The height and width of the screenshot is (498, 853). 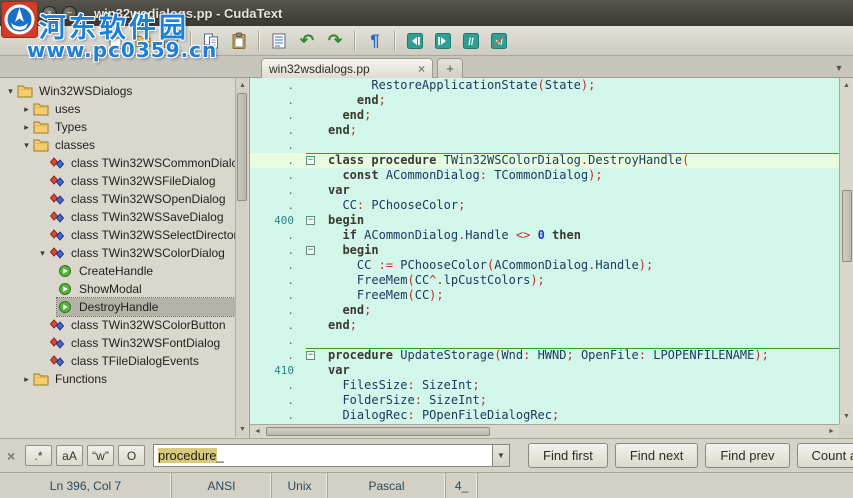 I want to click on code-token: HWND, so click(x=552, y=355).